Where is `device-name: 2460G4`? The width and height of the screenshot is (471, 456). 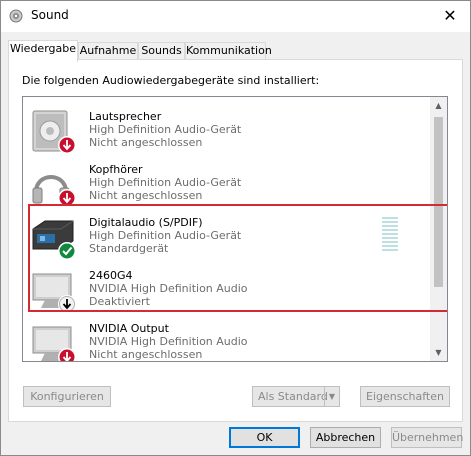
device-name: 2460G4 is located at coordinates (111, 275).